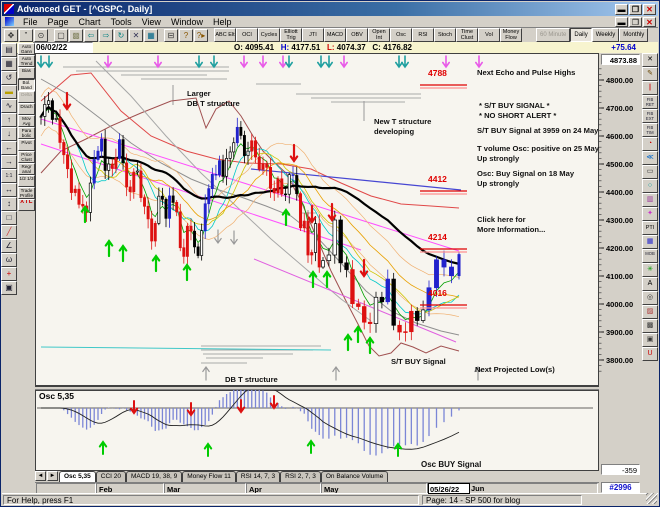  Describe the element at coordinates (9, 50) in the screenshot. I see `open-chart-icon: ▤` at that location.